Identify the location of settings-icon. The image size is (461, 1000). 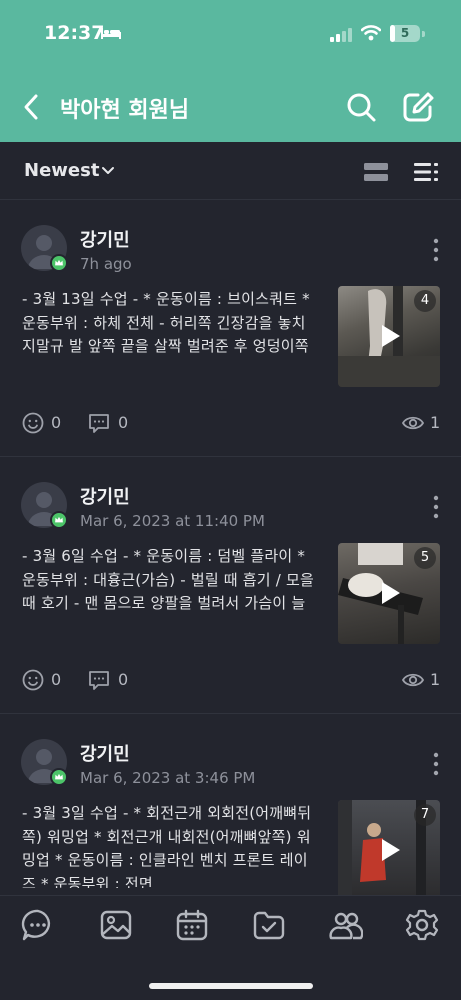
(422, 925).